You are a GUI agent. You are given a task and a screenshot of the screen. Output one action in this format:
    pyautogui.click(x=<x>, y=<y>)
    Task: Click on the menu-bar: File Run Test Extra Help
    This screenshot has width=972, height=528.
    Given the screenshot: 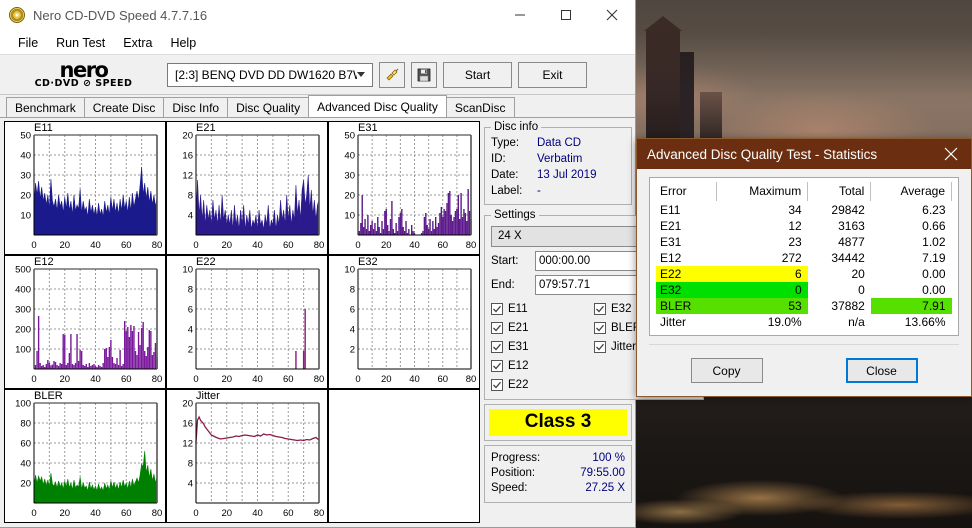 What is the action you would take?
    pyautogui.click(x=317, y=43)
    